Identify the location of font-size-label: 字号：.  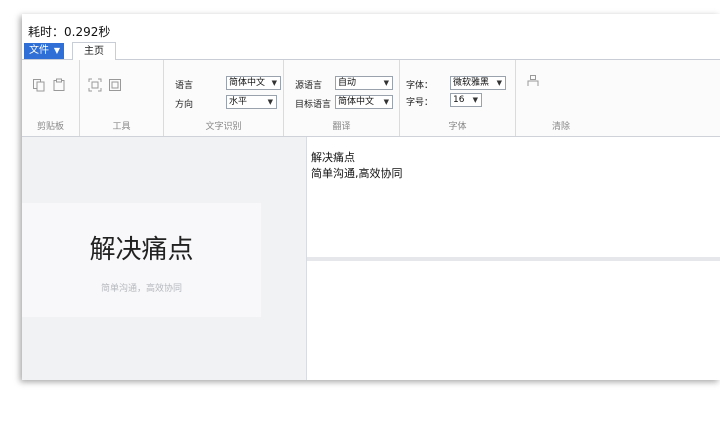
(420, 103).